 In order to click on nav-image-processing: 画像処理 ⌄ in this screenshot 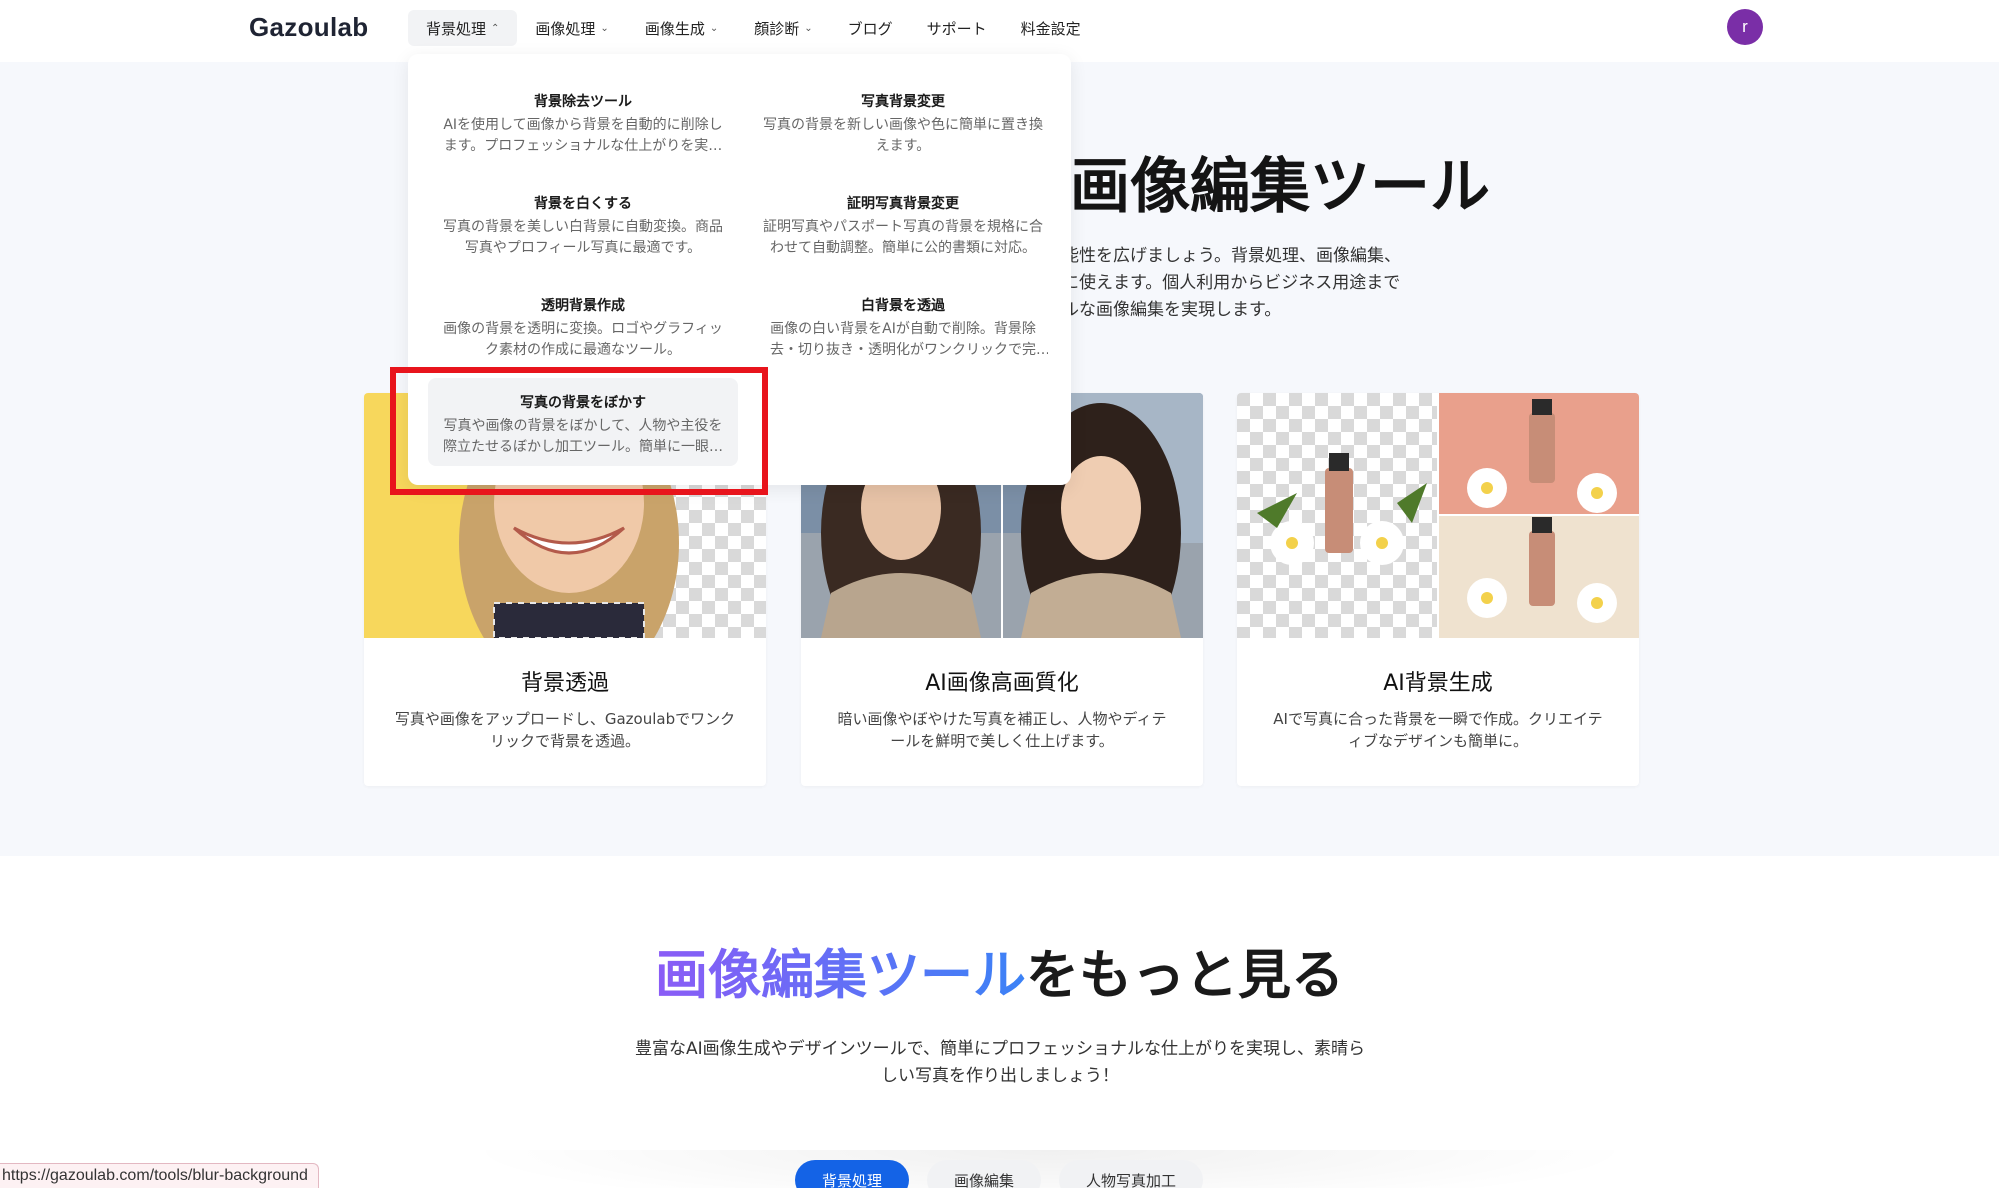, I will do `click(571, 28)`.